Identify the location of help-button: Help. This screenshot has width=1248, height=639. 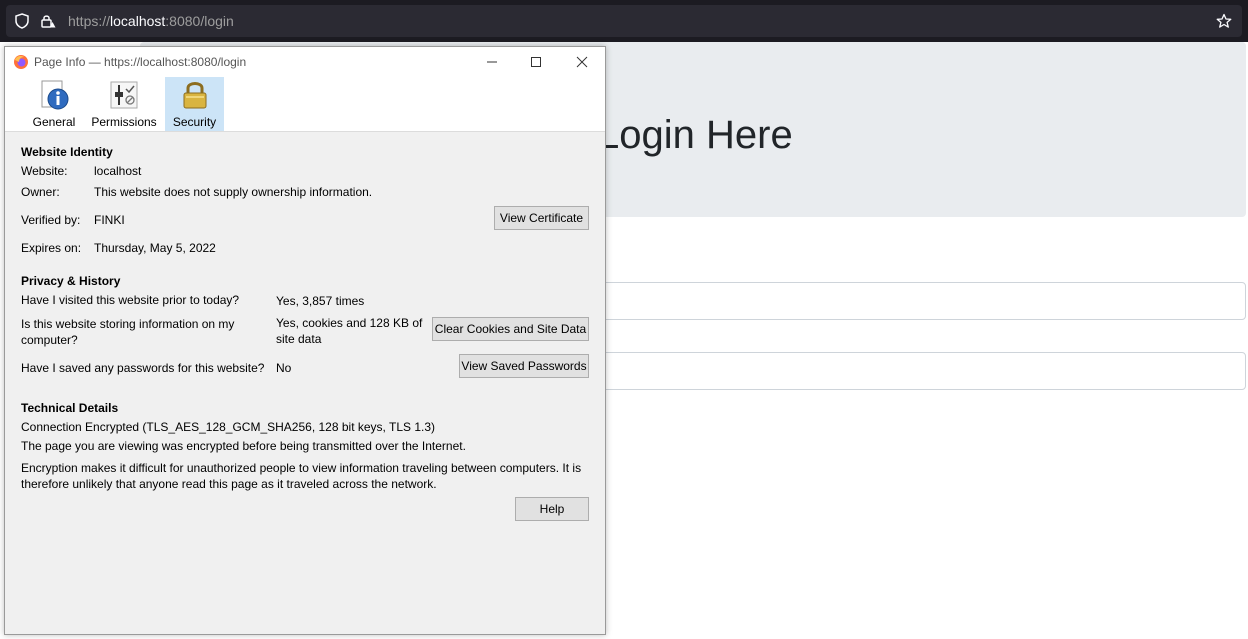
(552, 509).